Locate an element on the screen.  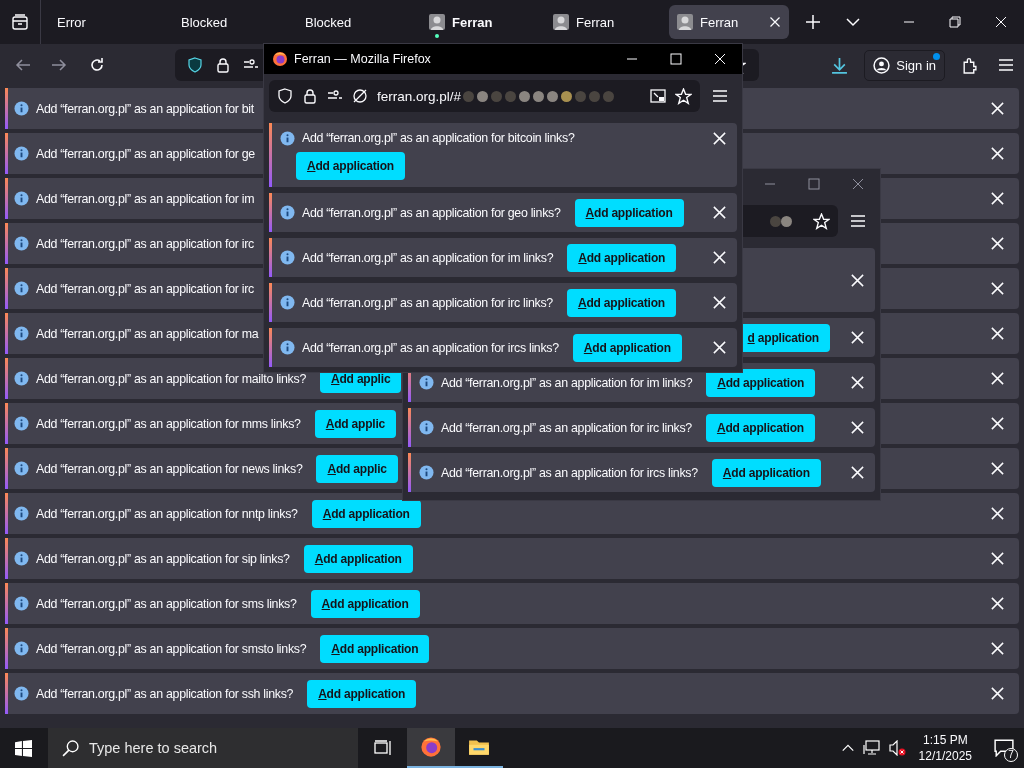
notification-text: Add “ferran.org.pl” as an application for sip links? is located at coordinates (163, 558).